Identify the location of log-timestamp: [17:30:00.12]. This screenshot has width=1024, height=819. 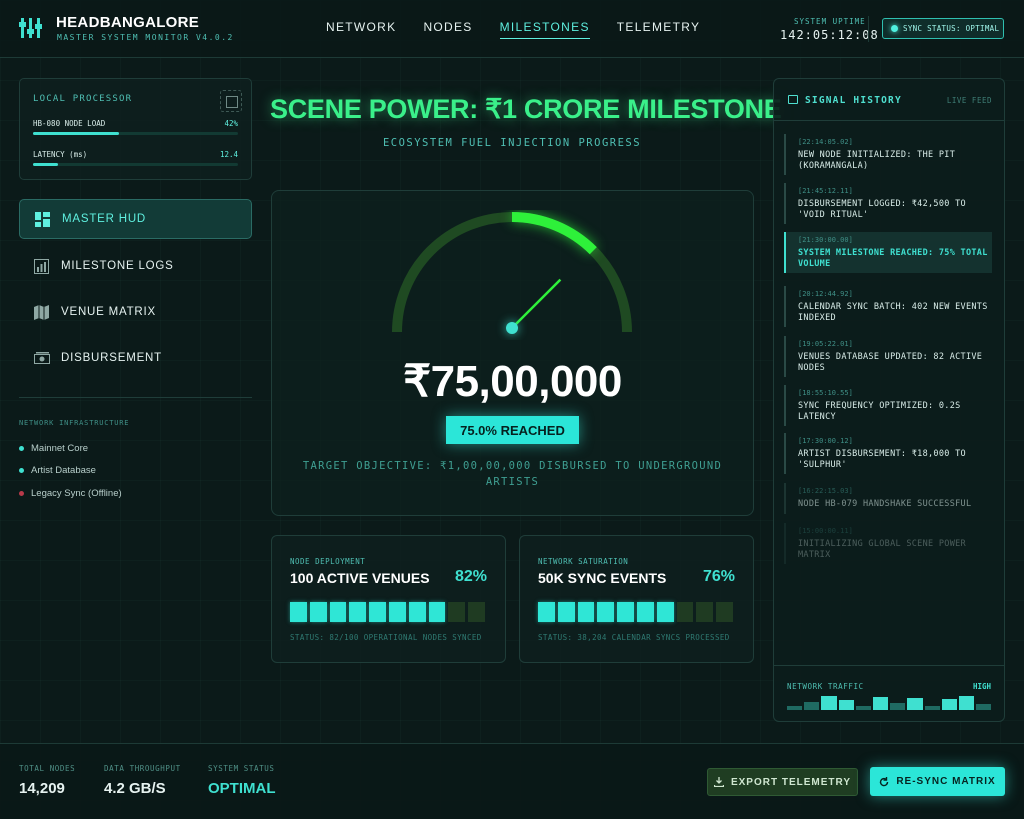
(825, 441).